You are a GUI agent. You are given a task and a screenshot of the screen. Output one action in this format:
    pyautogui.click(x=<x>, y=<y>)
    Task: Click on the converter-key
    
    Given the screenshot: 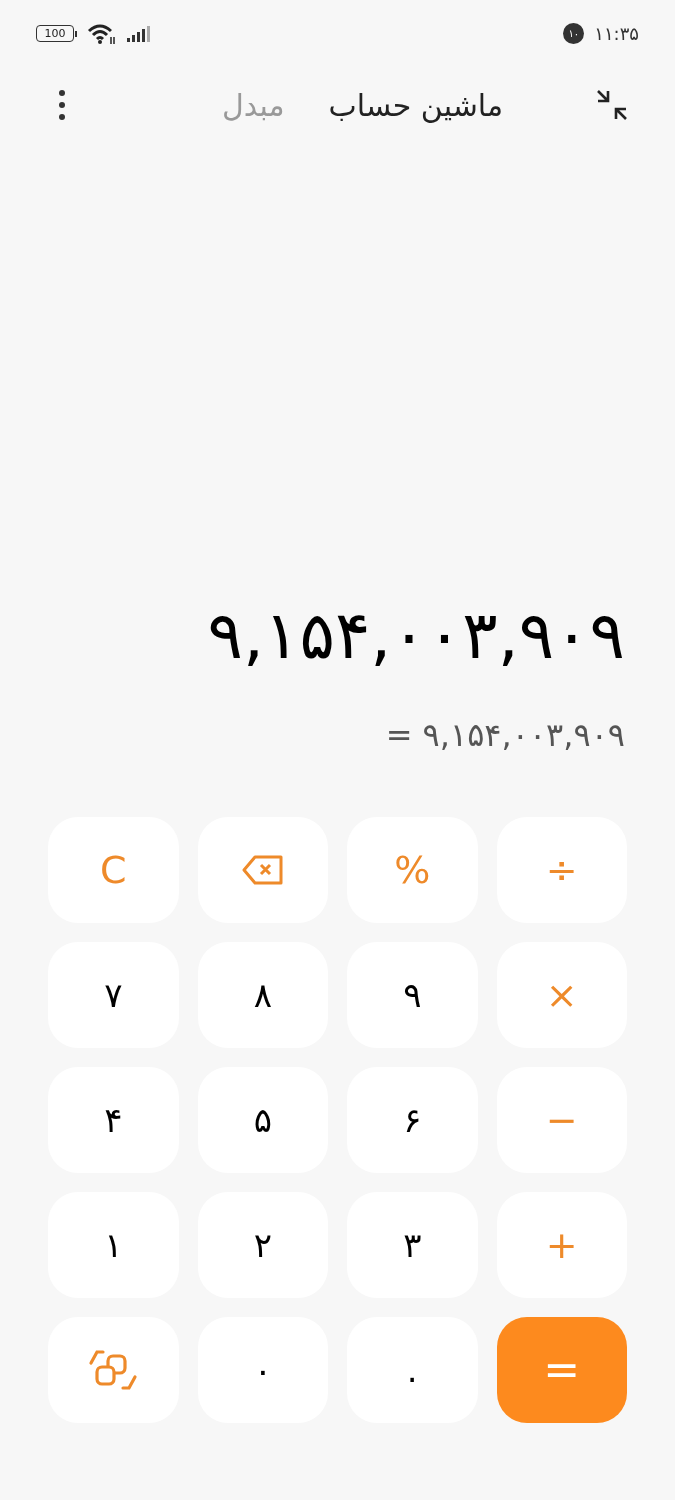 What is the action you would take?
    pyautogui.click(x=113, y=1370)
    